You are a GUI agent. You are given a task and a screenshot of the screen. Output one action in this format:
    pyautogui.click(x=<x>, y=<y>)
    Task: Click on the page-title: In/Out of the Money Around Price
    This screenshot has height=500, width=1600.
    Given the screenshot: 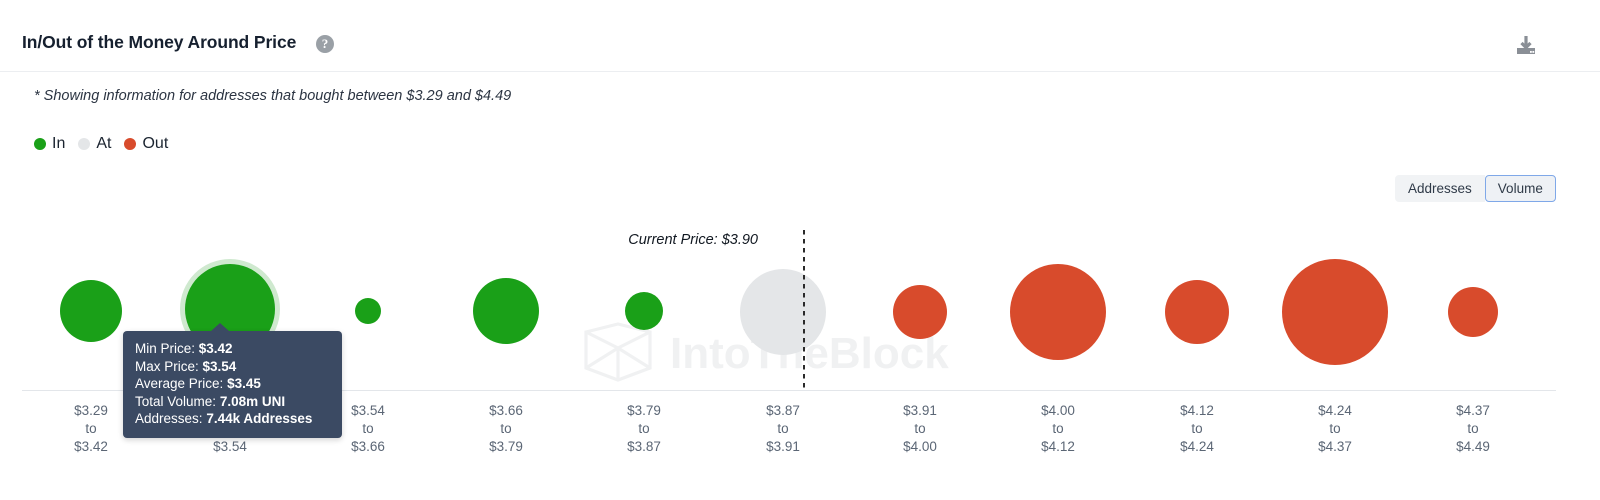 What is the action you would take?
    pyautogui.click(x=159, y=42)
    